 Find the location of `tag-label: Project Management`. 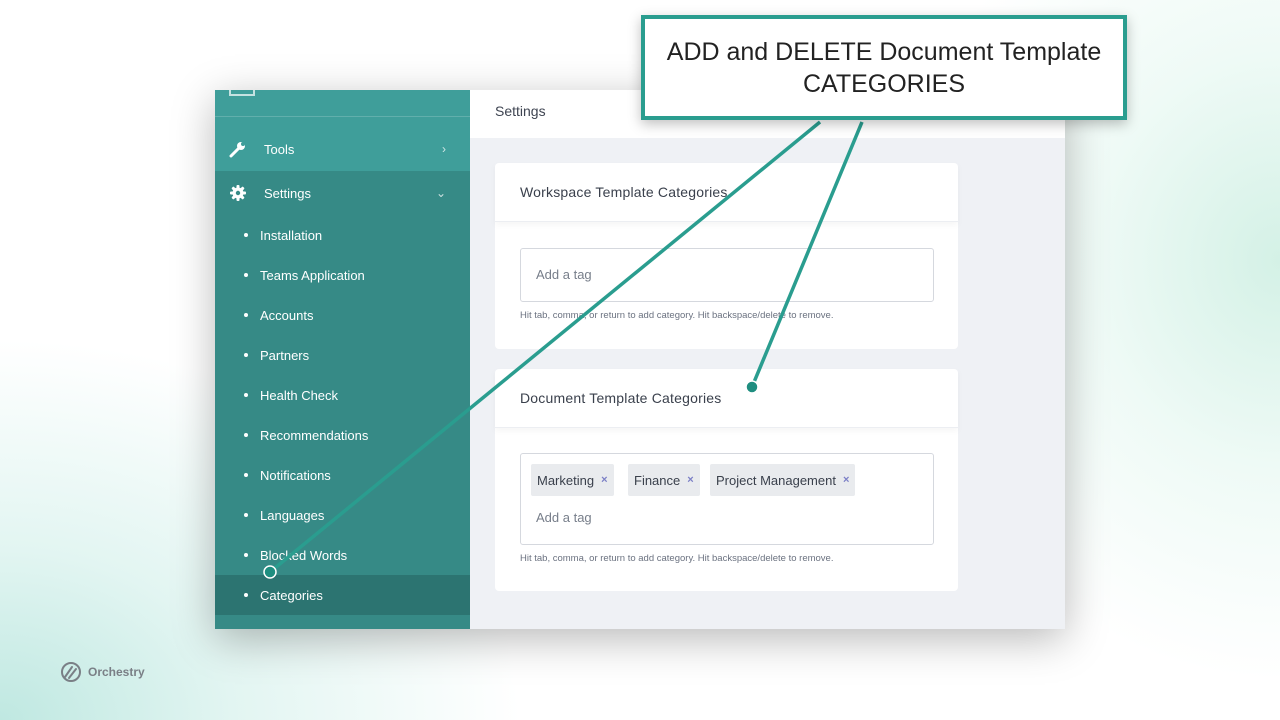

tag-label: Project Management is located at coordinates (776, 480).